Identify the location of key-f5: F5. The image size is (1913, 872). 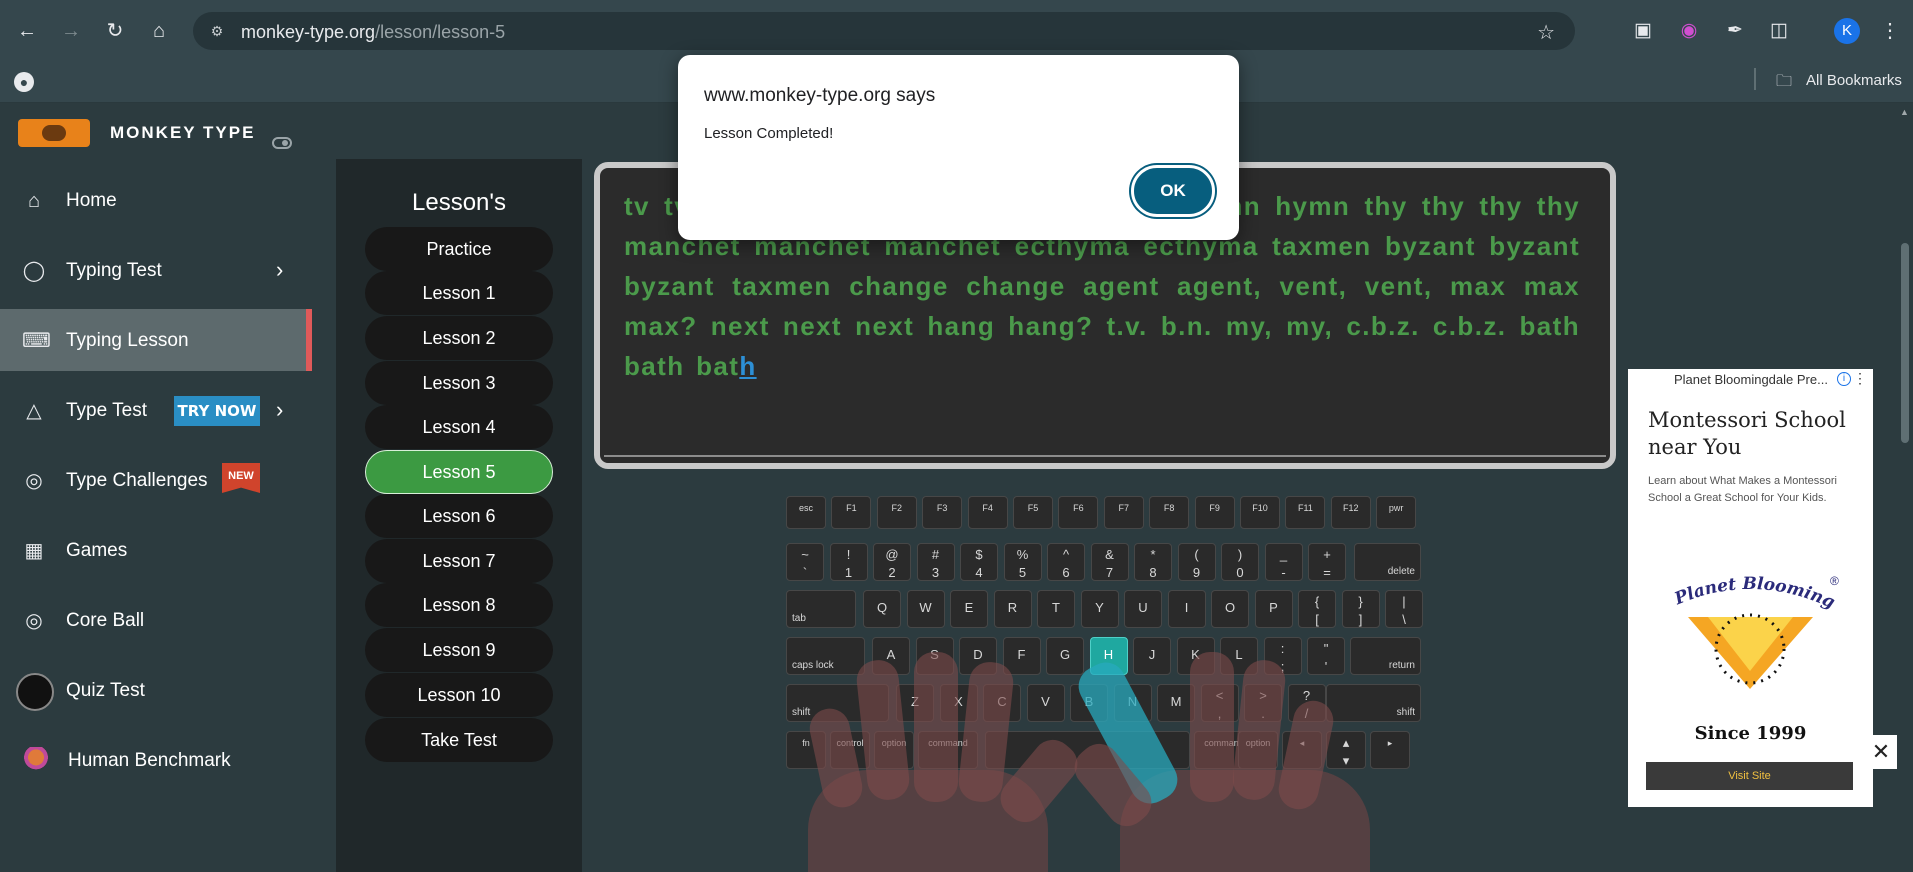
(1033, 512).